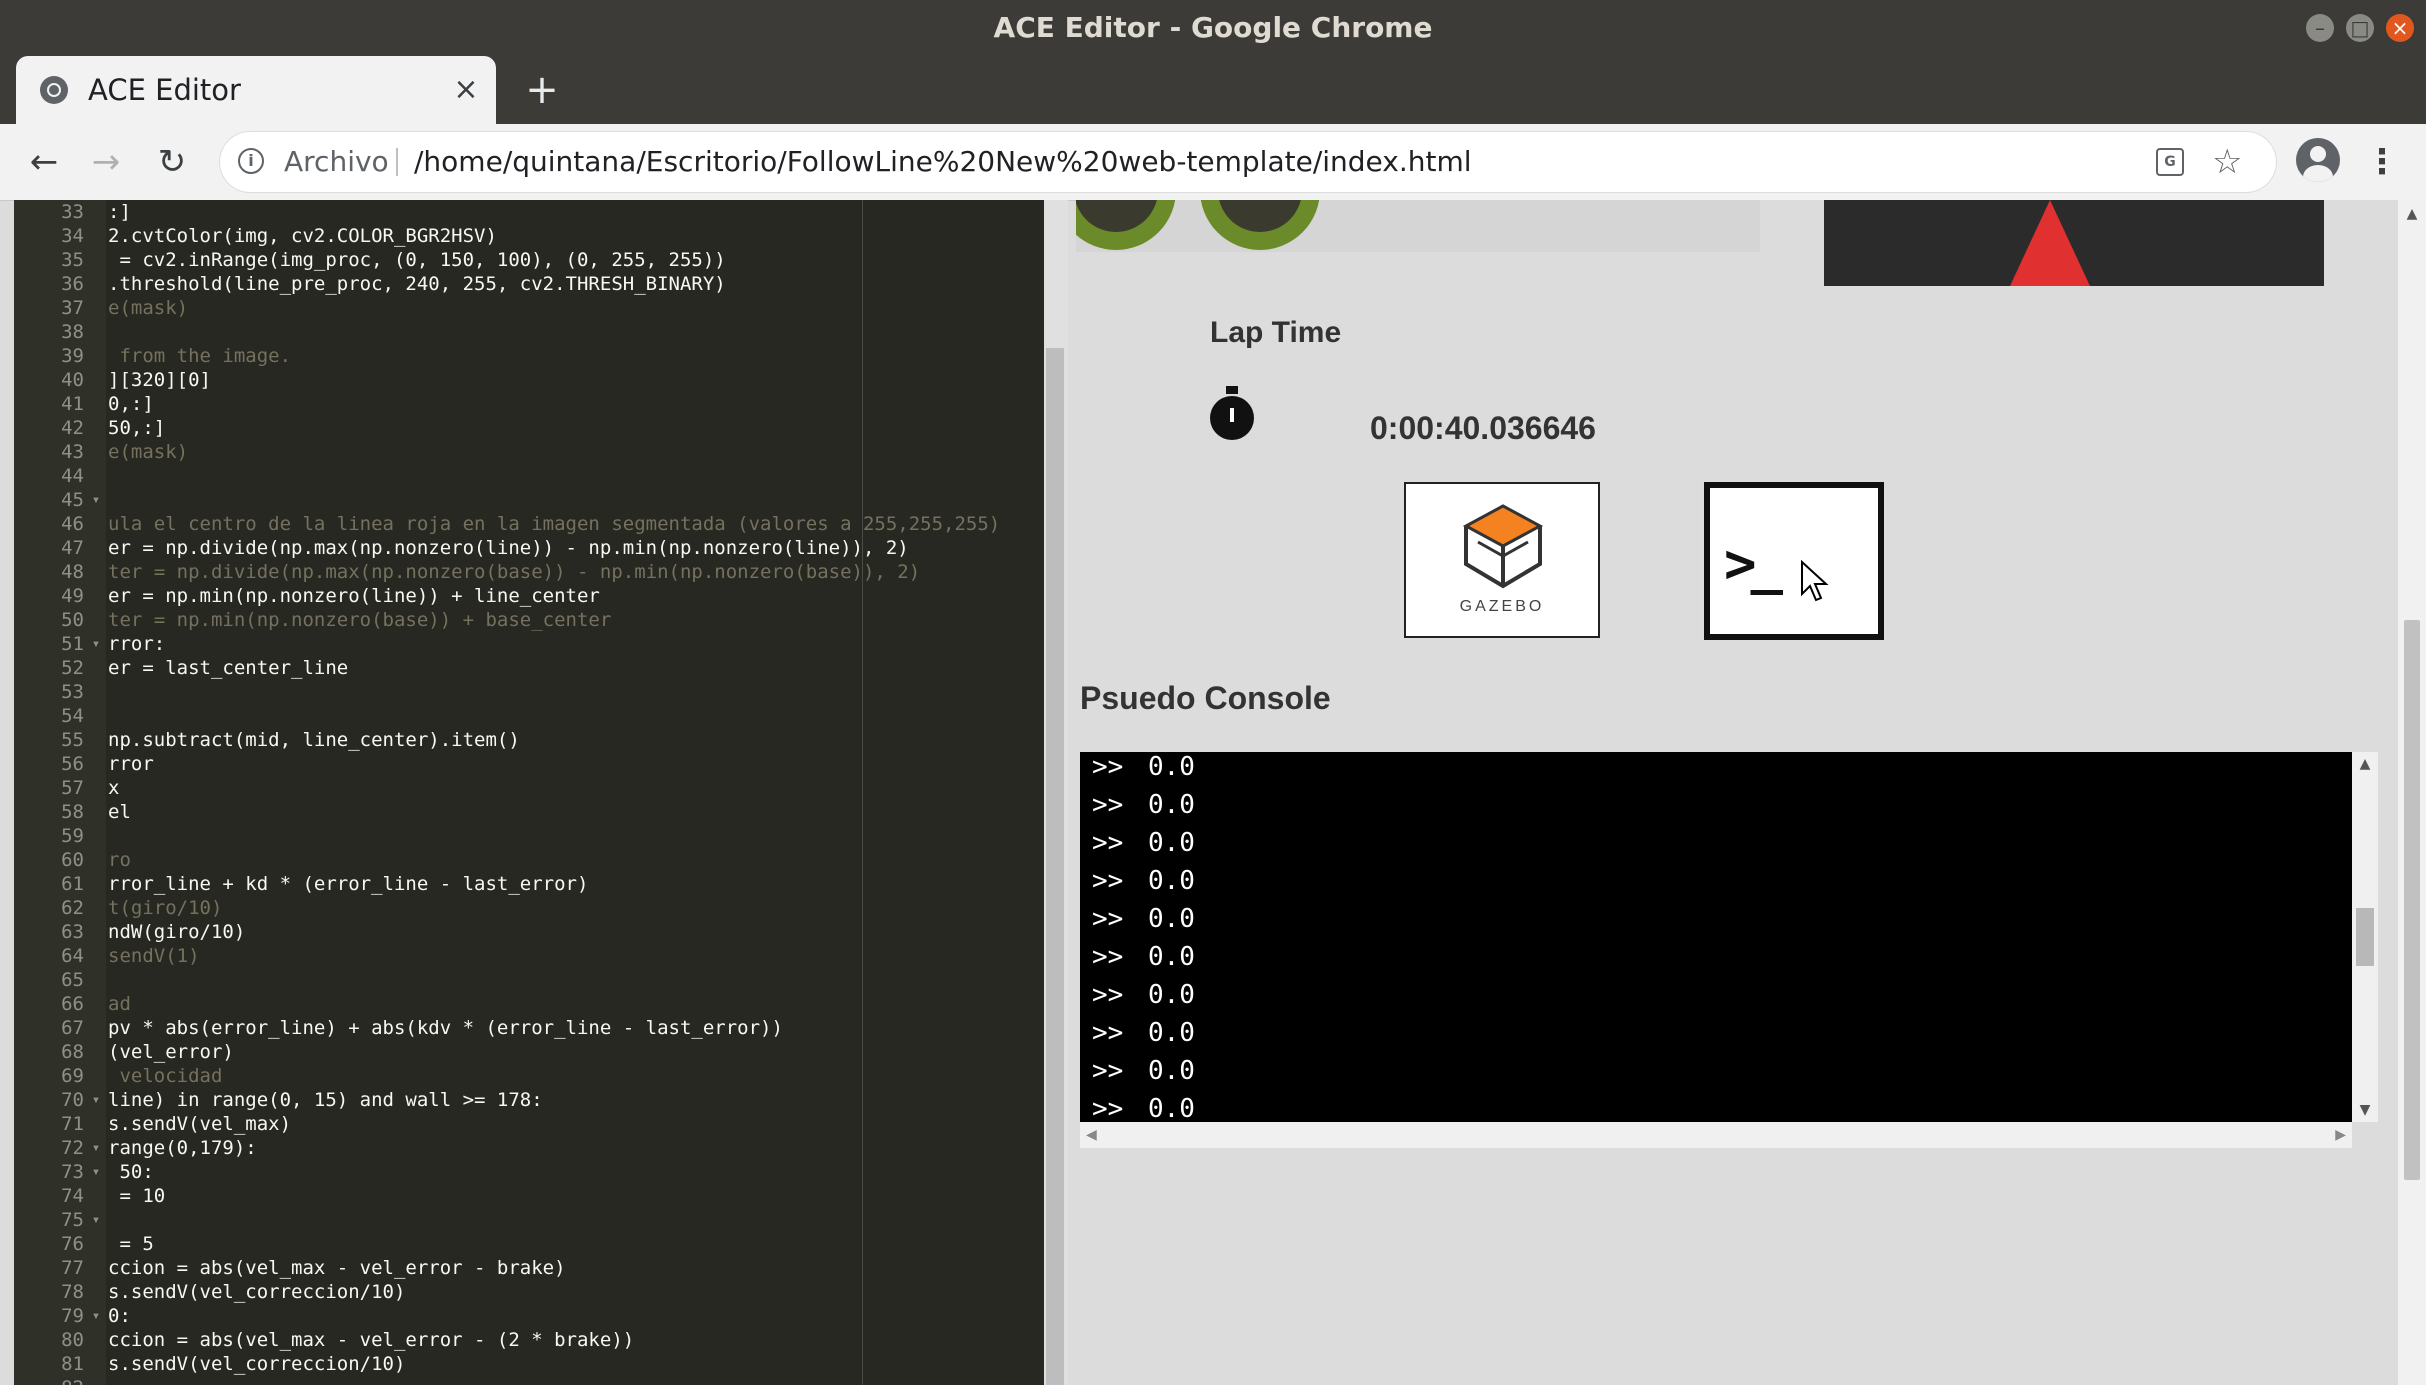  What do you see at coordinates (2227, 162) in the screenshot?
I see `star-icon: ☆` at bounding box center [2227, 162].